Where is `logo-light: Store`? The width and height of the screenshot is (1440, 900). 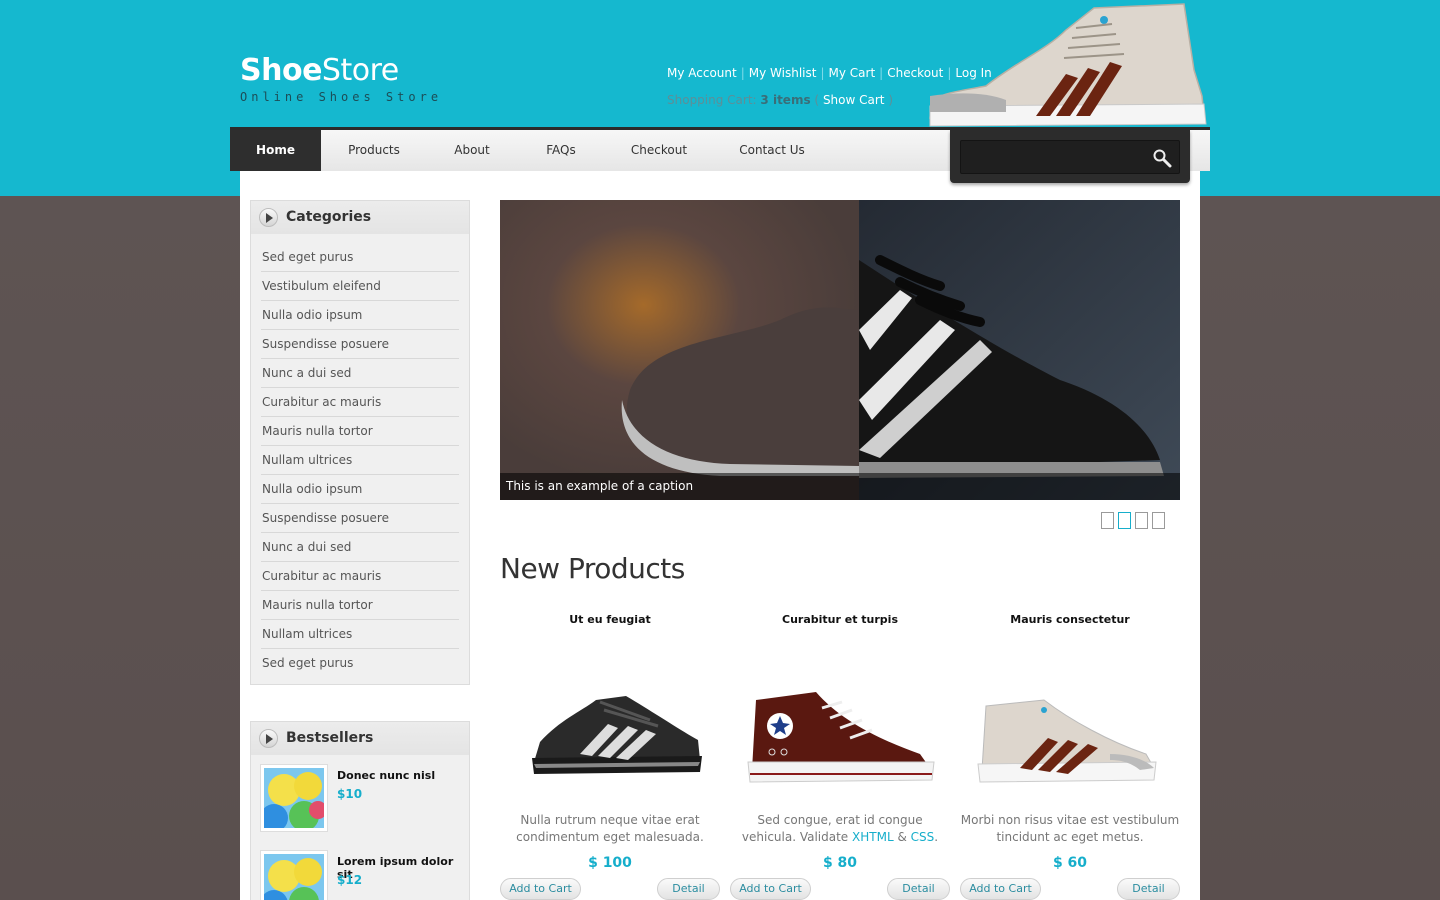 logo-light: Store is located at coordinates (360, 70).